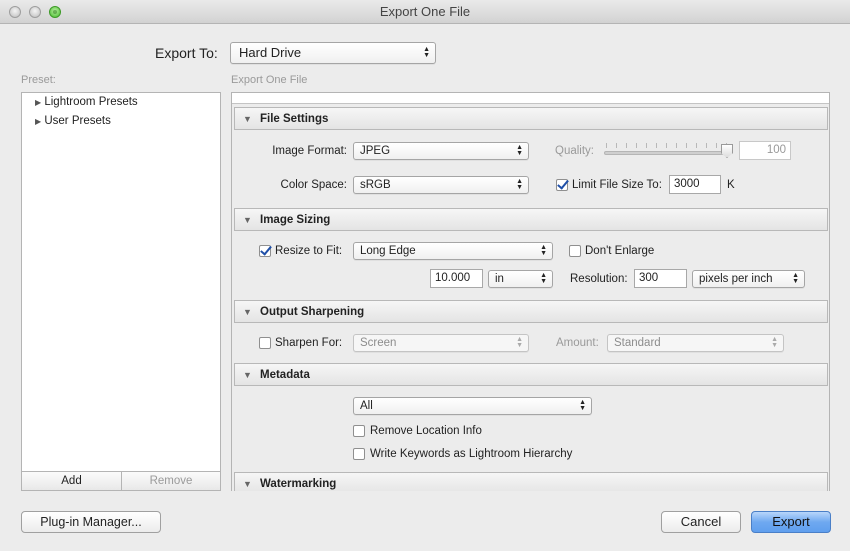  Describe the element at coordinates (425, 11) in the screenshot. I see `window-title: Export One File` at that location.